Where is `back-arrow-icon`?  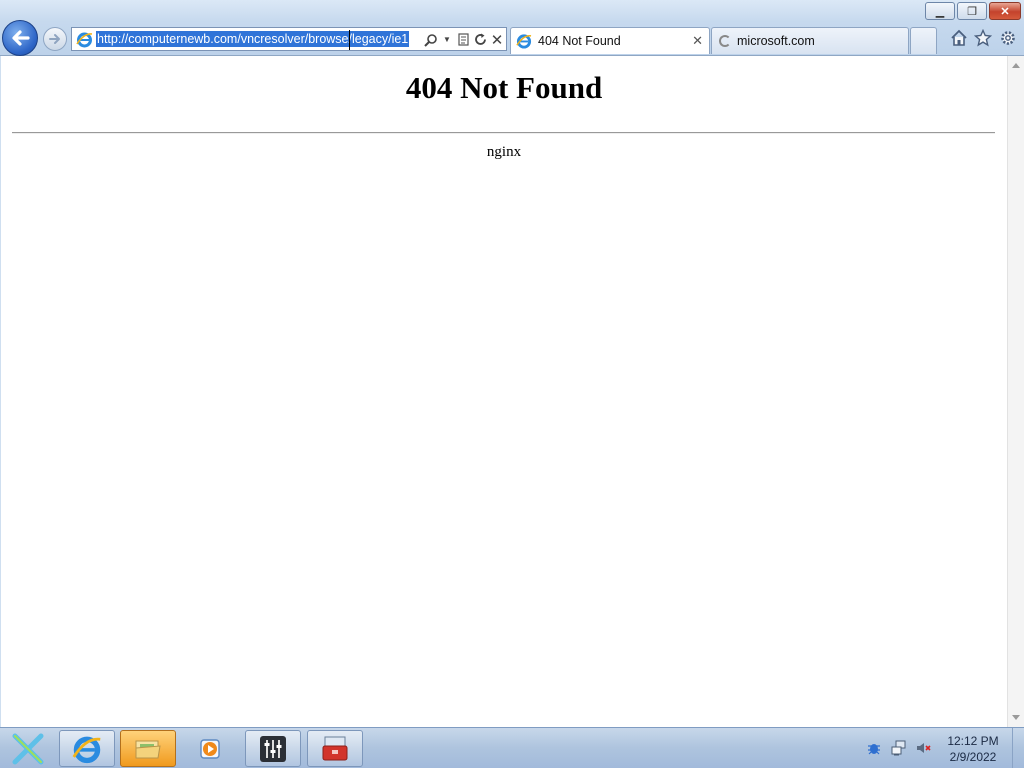
back-arrow-icon is located at coordinates (21, 38).